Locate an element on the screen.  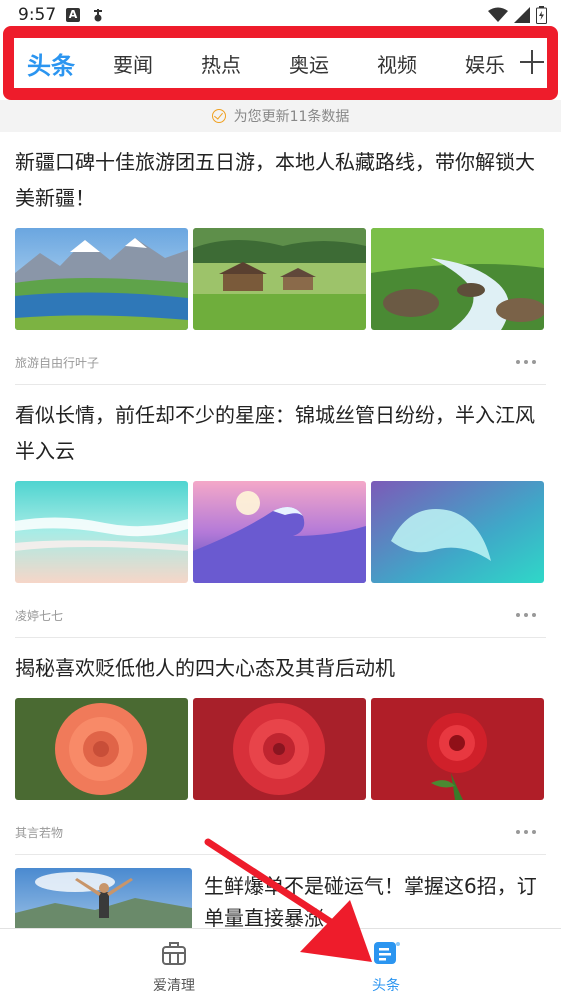
check-circle-icon is located at coordinates (218, 116).